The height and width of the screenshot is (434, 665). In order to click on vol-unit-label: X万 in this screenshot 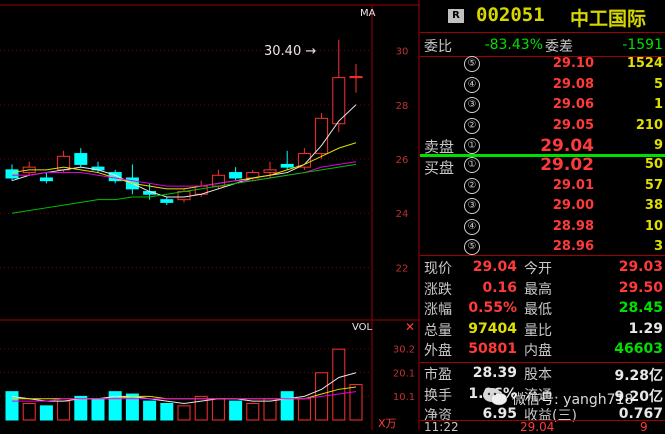, I will do `click(387, 423)`.